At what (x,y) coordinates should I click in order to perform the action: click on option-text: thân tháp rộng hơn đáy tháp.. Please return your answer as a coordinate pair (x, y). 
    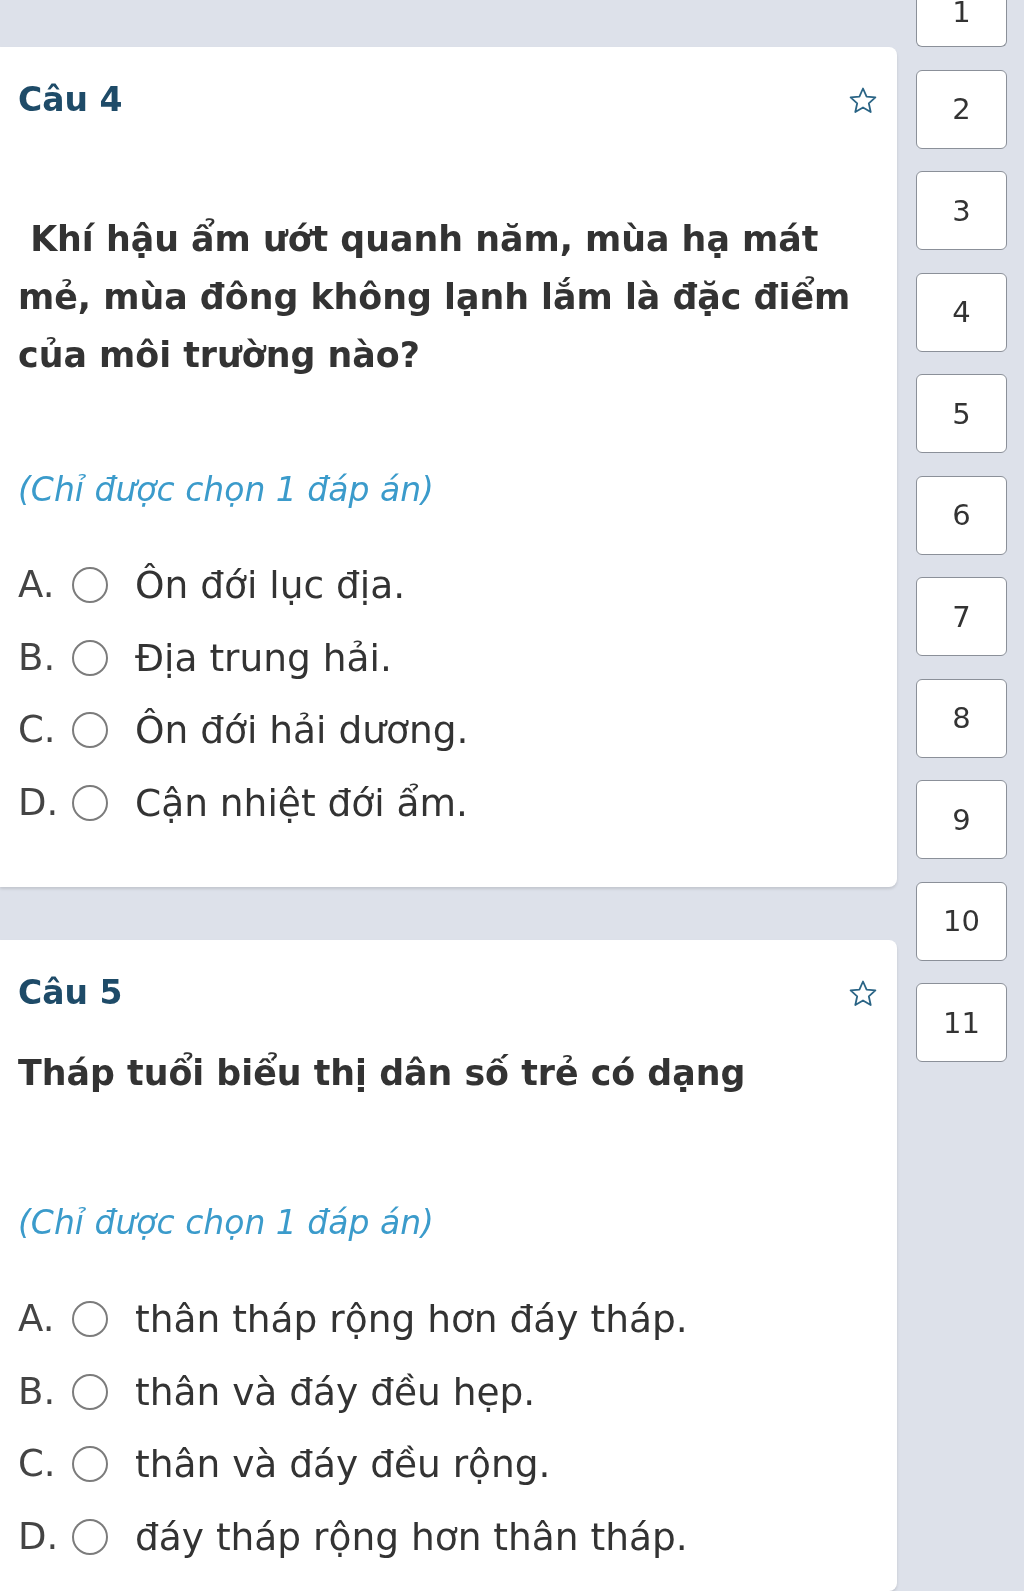
    Looking at the image, I should click on (411, 1319).